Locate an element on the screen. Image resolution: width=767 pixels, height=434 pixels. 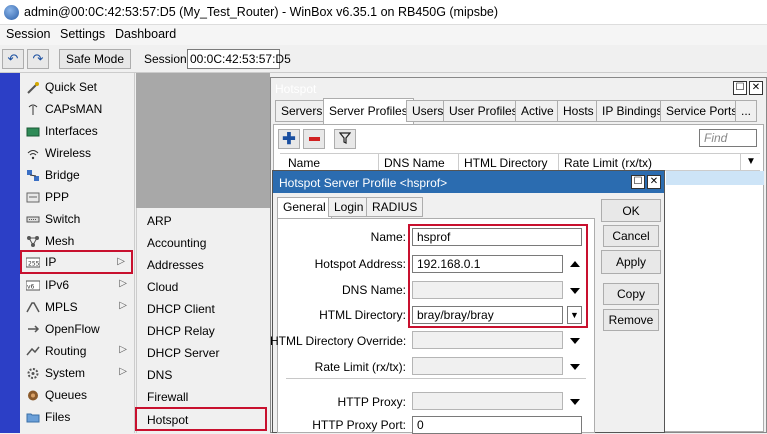
tab-service-ports: Service Ports is located at coordinates (702, 111).